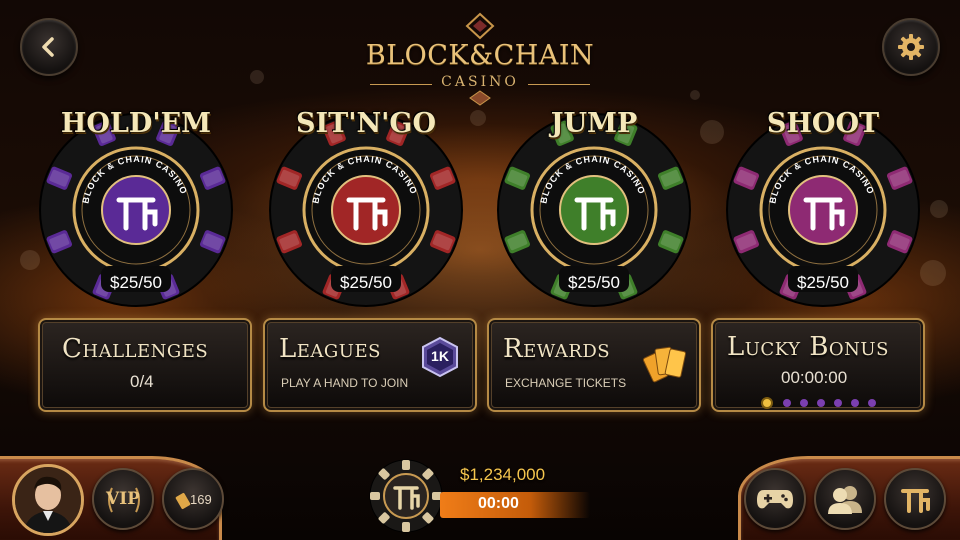  I want to click on league-badge-label: 1K, so click(440, 356).